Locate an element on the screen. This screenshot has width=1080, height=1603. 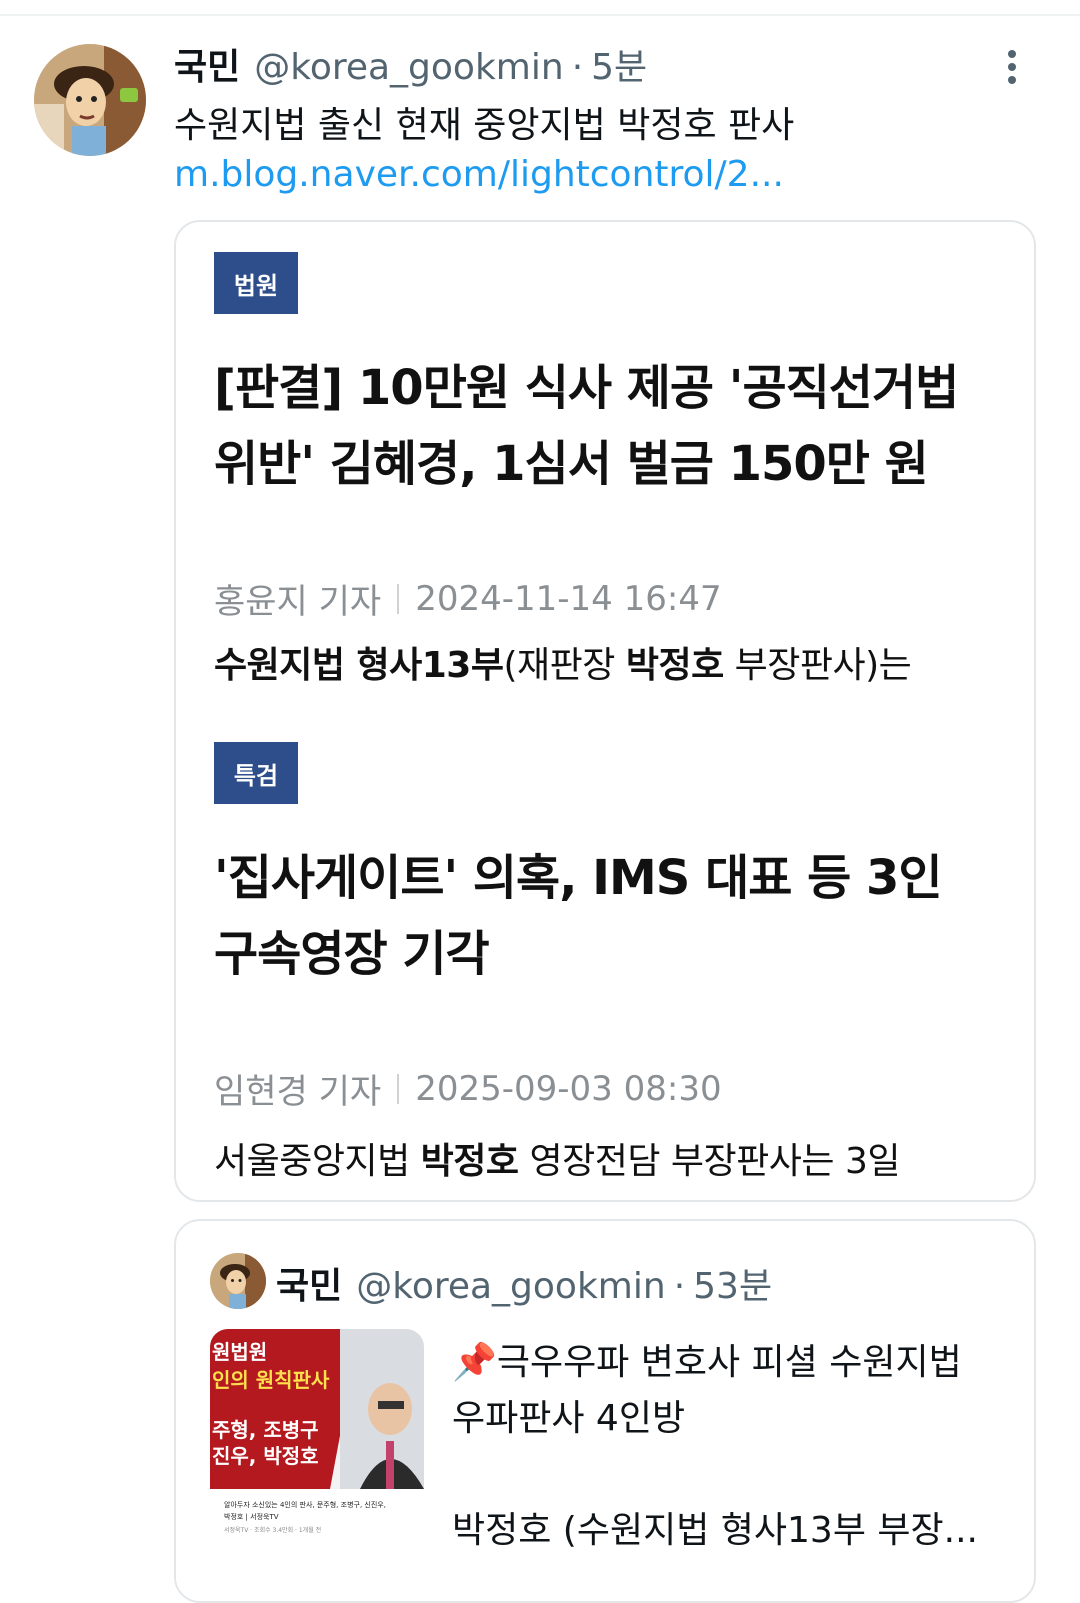
more-options-icon is located at coordinates (1012, 67).